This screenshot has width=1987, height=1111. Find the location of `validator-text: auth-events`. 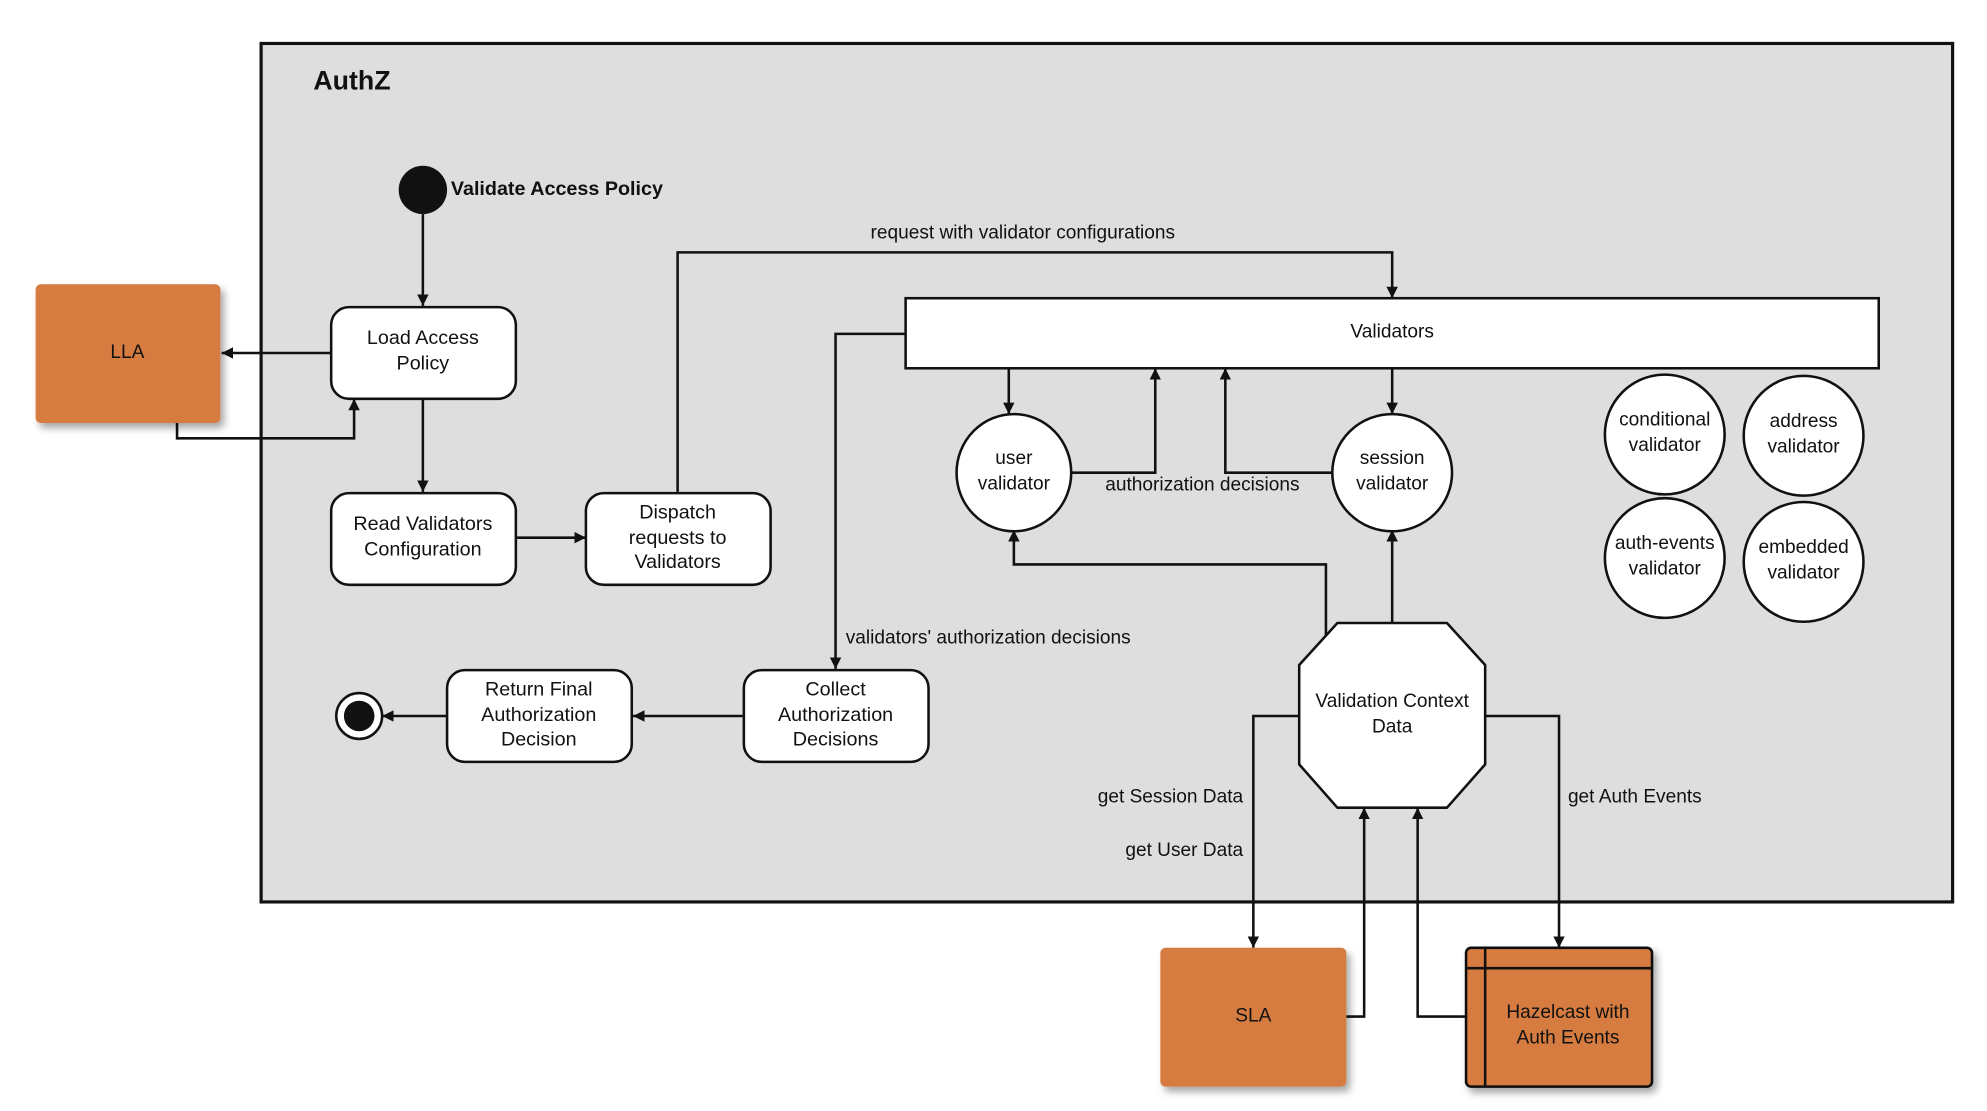

validator-text: auth-events is located at coordinates (1665, 543).